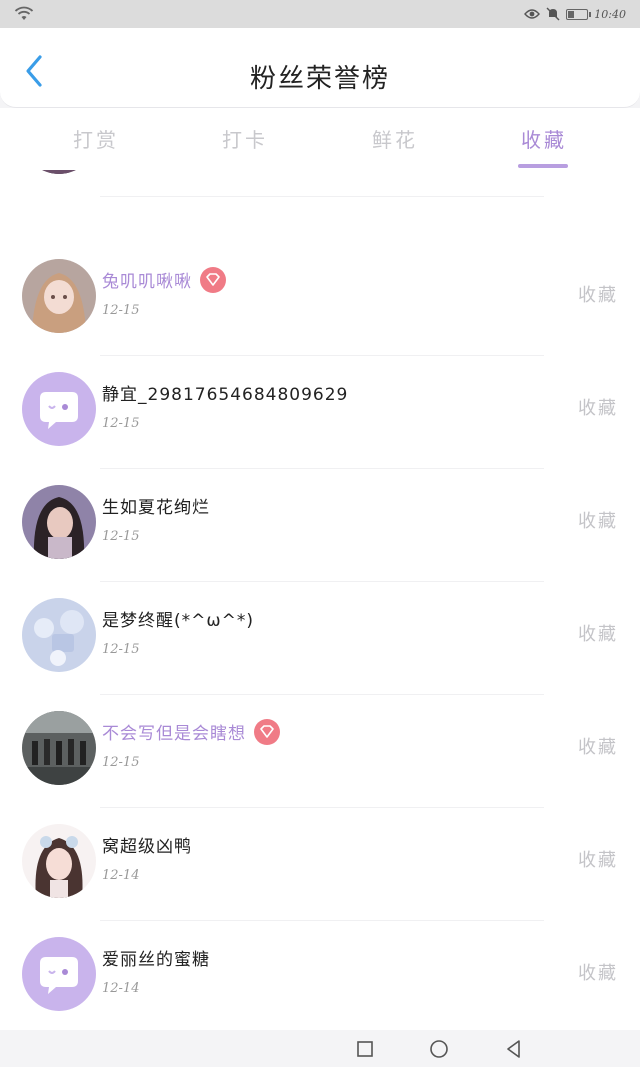  Describe the element at coordinates (439, 1049) in the screenshot. I see `home-icon` at that location.